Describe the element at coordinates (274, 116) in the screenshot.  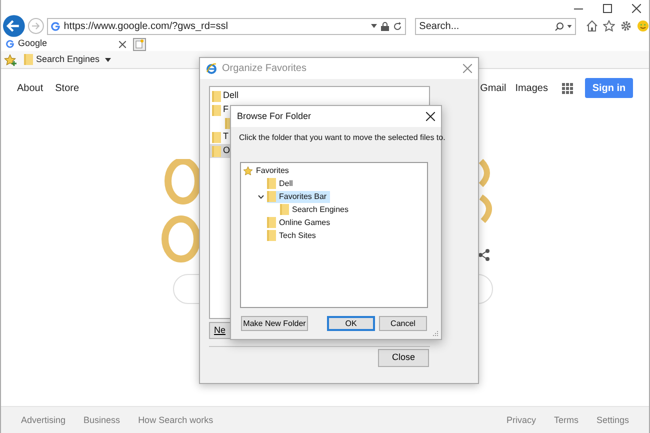
I see `dialog-title: Browse For Folder` at that location.